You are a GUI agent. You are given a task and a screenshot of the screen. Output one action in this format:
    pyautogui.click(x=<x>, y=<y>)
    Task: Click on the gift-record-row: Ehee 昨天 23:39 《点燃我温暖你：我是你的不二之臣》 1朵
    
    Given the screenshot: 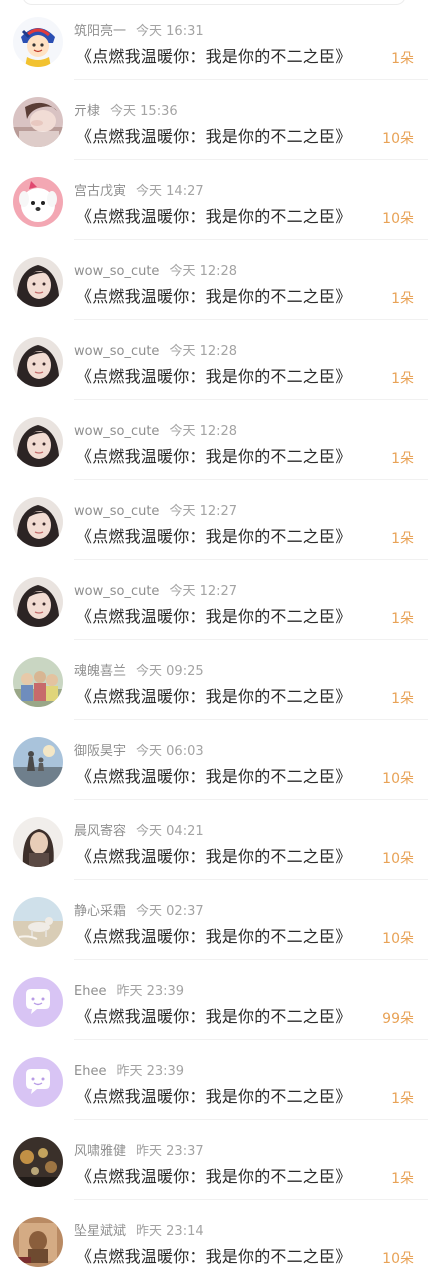 What is the action you would take?
    pyautogui.click(x=214, y=1080)
    